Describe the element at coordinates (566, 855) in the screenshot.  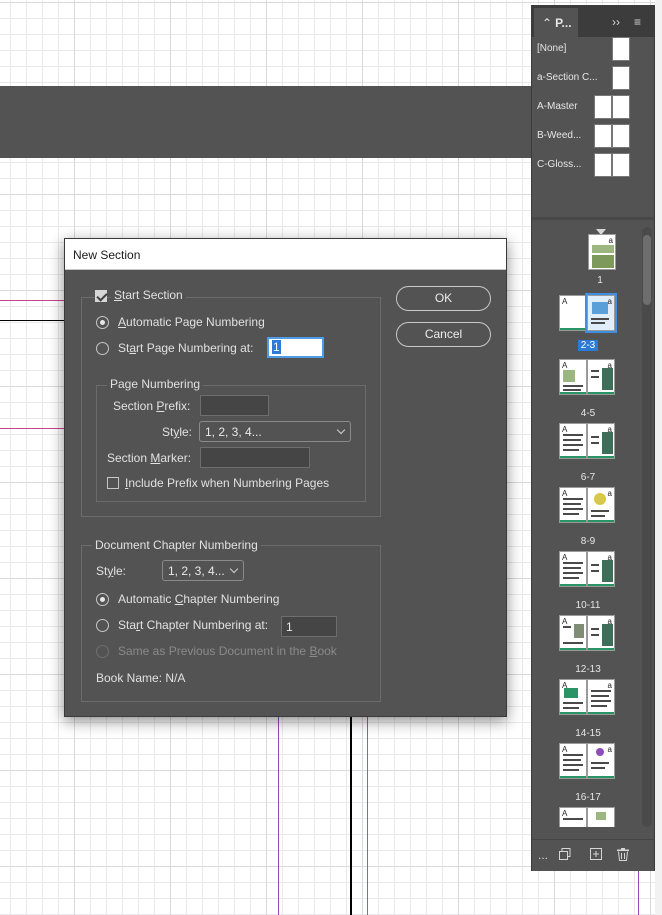
I see `edit-page-size-icon` at that location.